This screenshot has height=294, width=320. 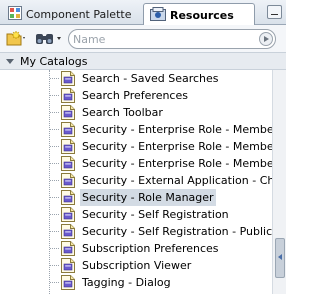 I want to click on tree-item: Tagging - Dialog, so click(x=136, y=282).